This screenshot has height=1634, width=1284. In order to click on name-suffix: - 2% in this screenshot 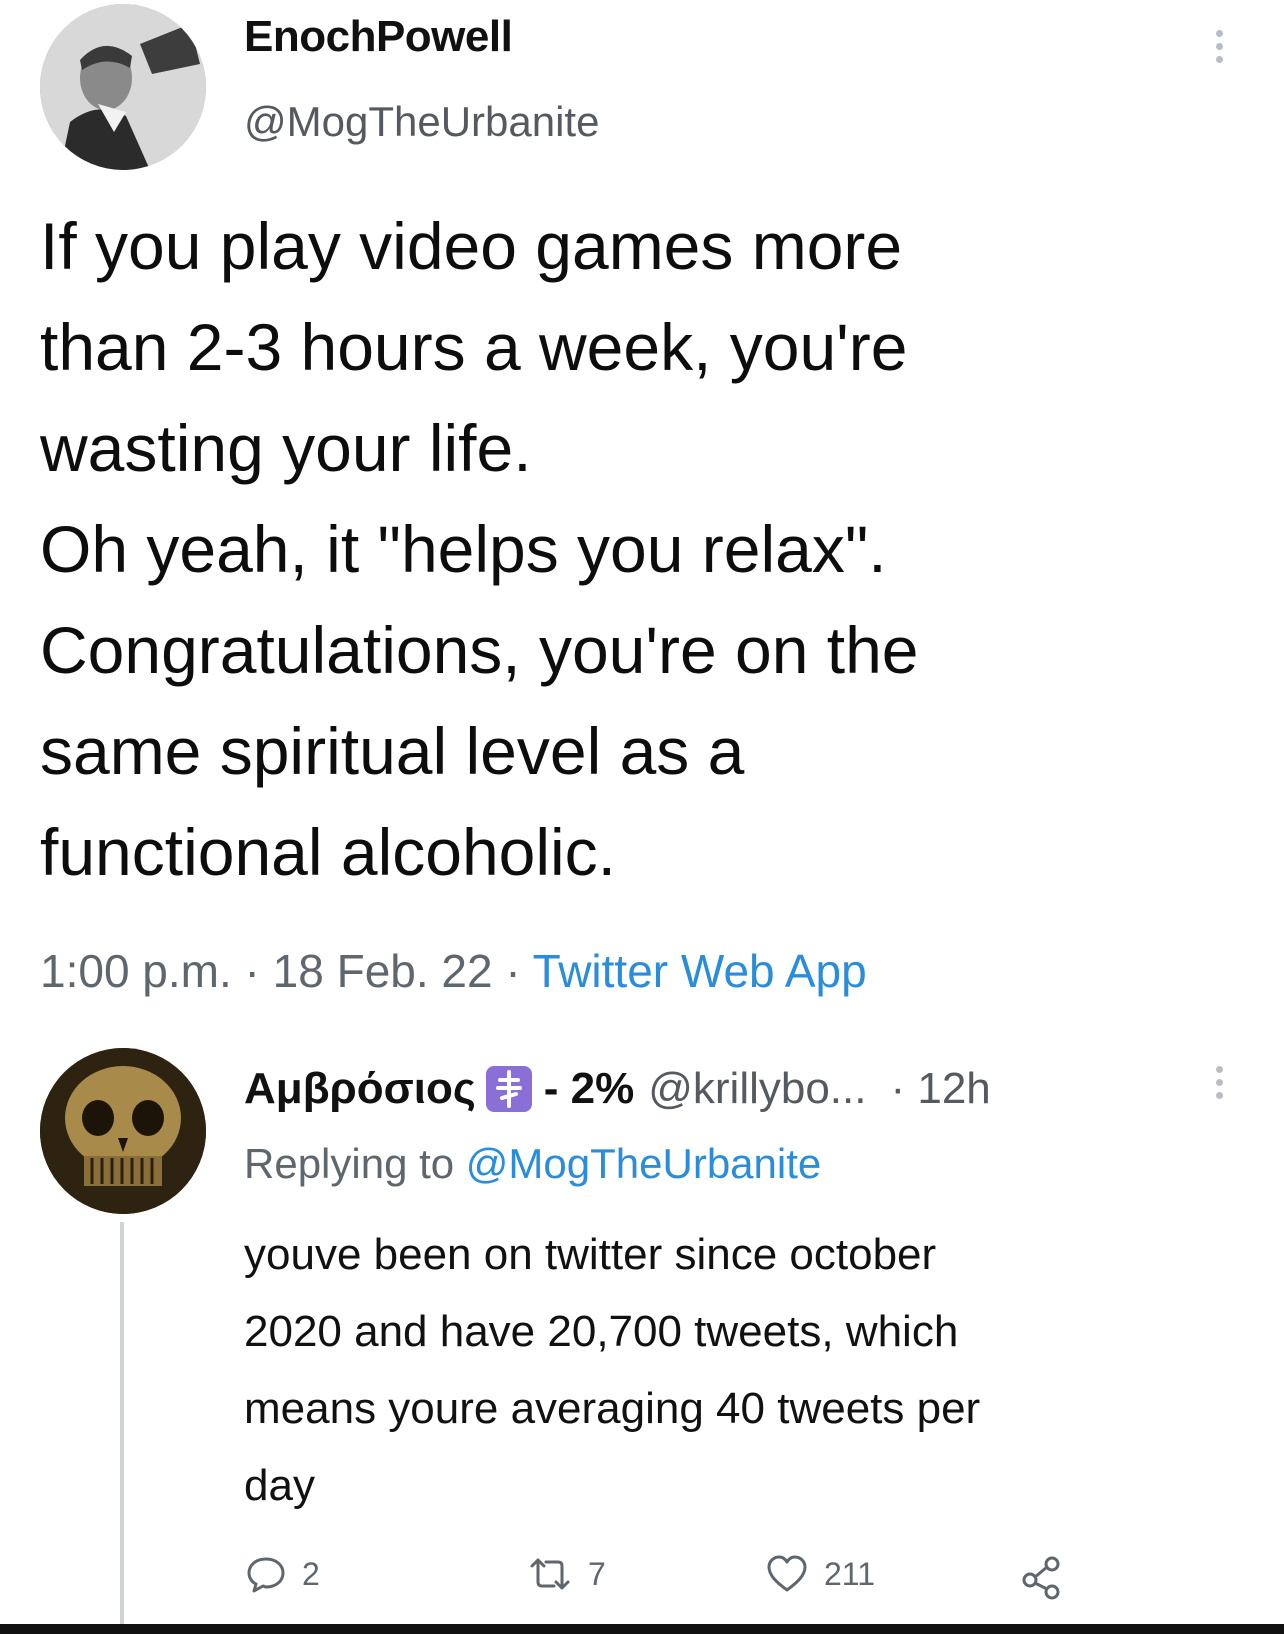, I will do `click(589, 1088)`.